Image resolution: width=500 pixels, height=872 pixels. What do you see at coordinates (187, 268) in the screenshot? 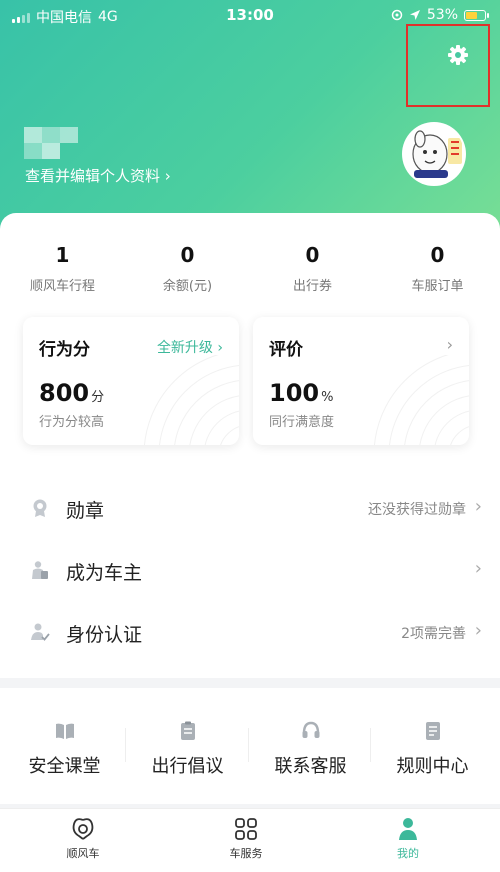
I see `stat-balance: 0 余额(元)` at bounding box center [187, 268].